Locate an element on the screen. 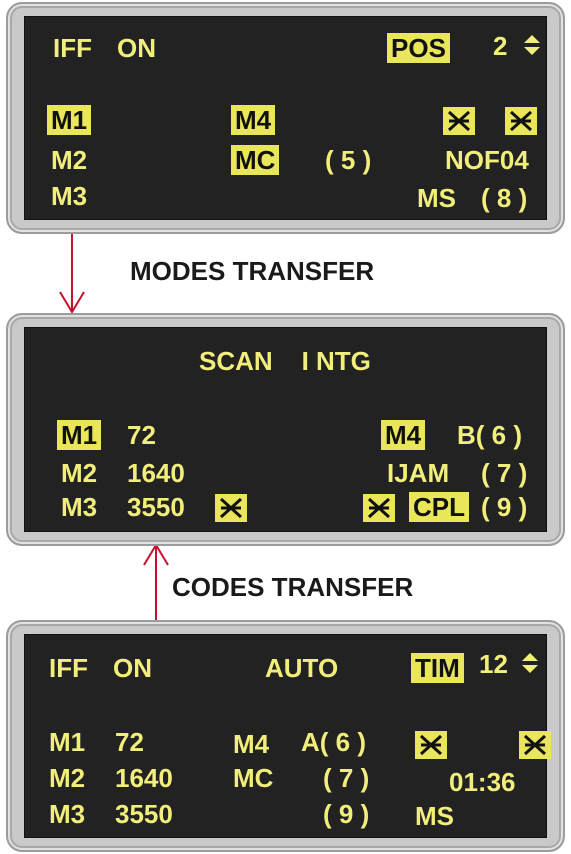 This screenshot has height=854, width=571. mode-1-label: M1 is located at coordinates (67, 742).